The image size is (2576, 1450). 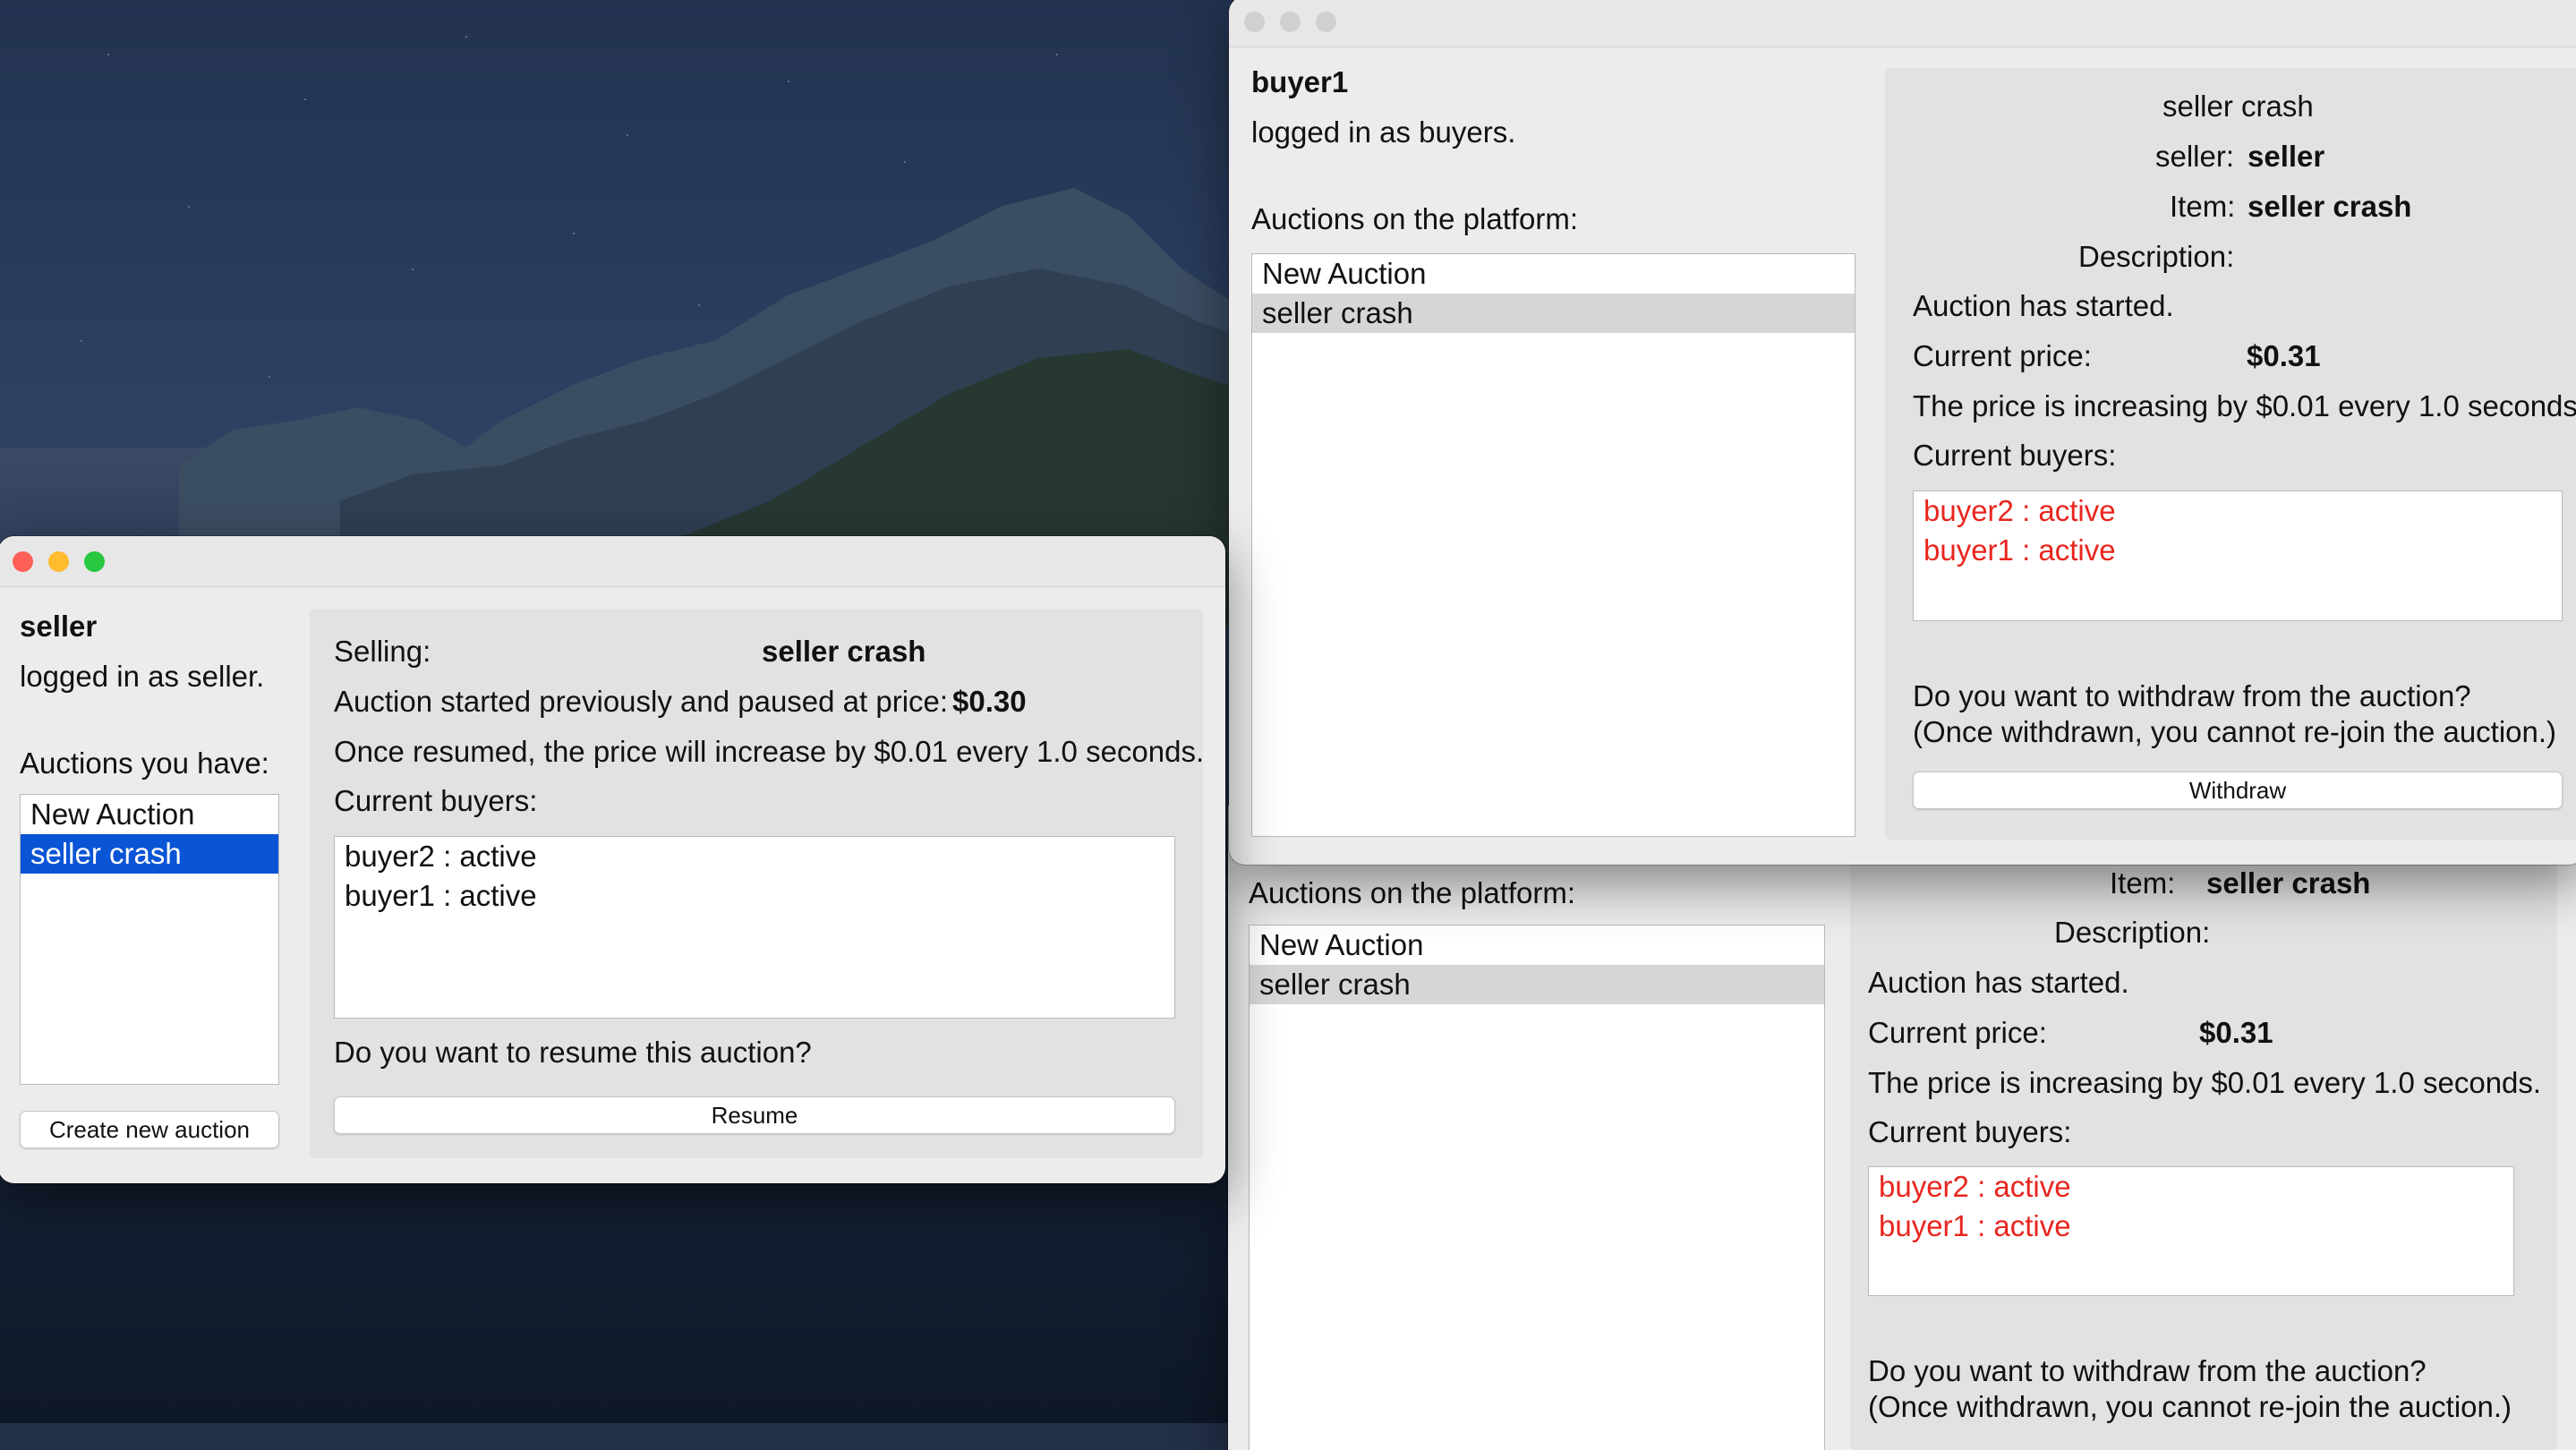 What do you see at coordinates (573, 1052) in the screenshot?
I see `resume-question: Do you want to resume this auction?` at bounding box center [573, 1052].